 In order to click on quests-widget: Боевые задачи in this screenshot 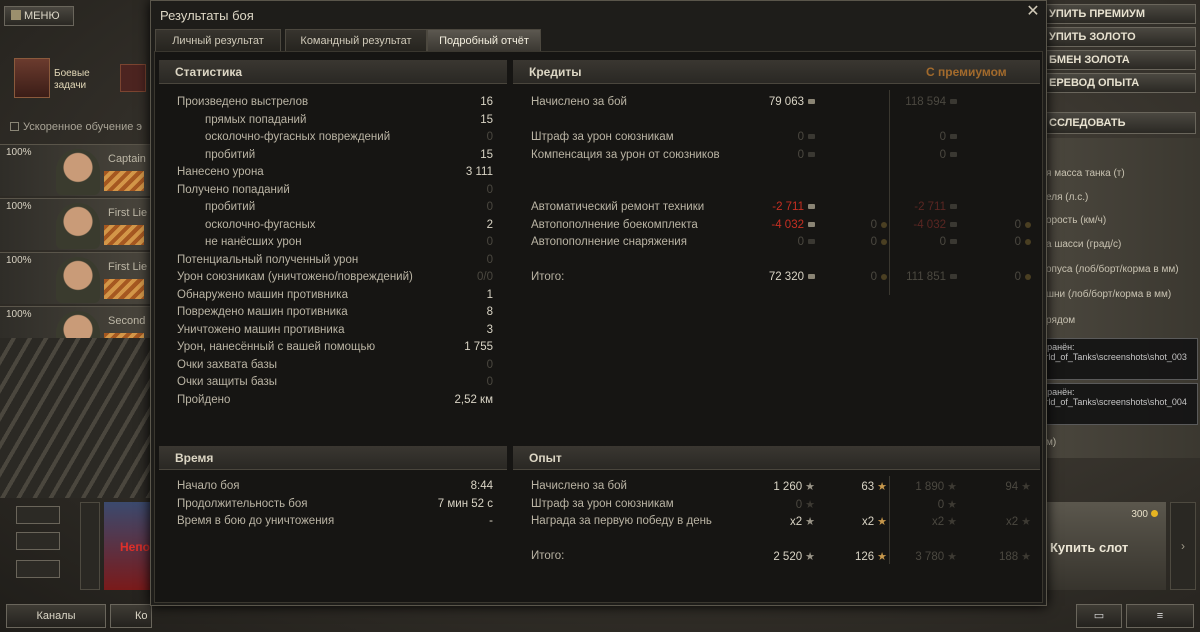, I will do `click(78, 78)`.